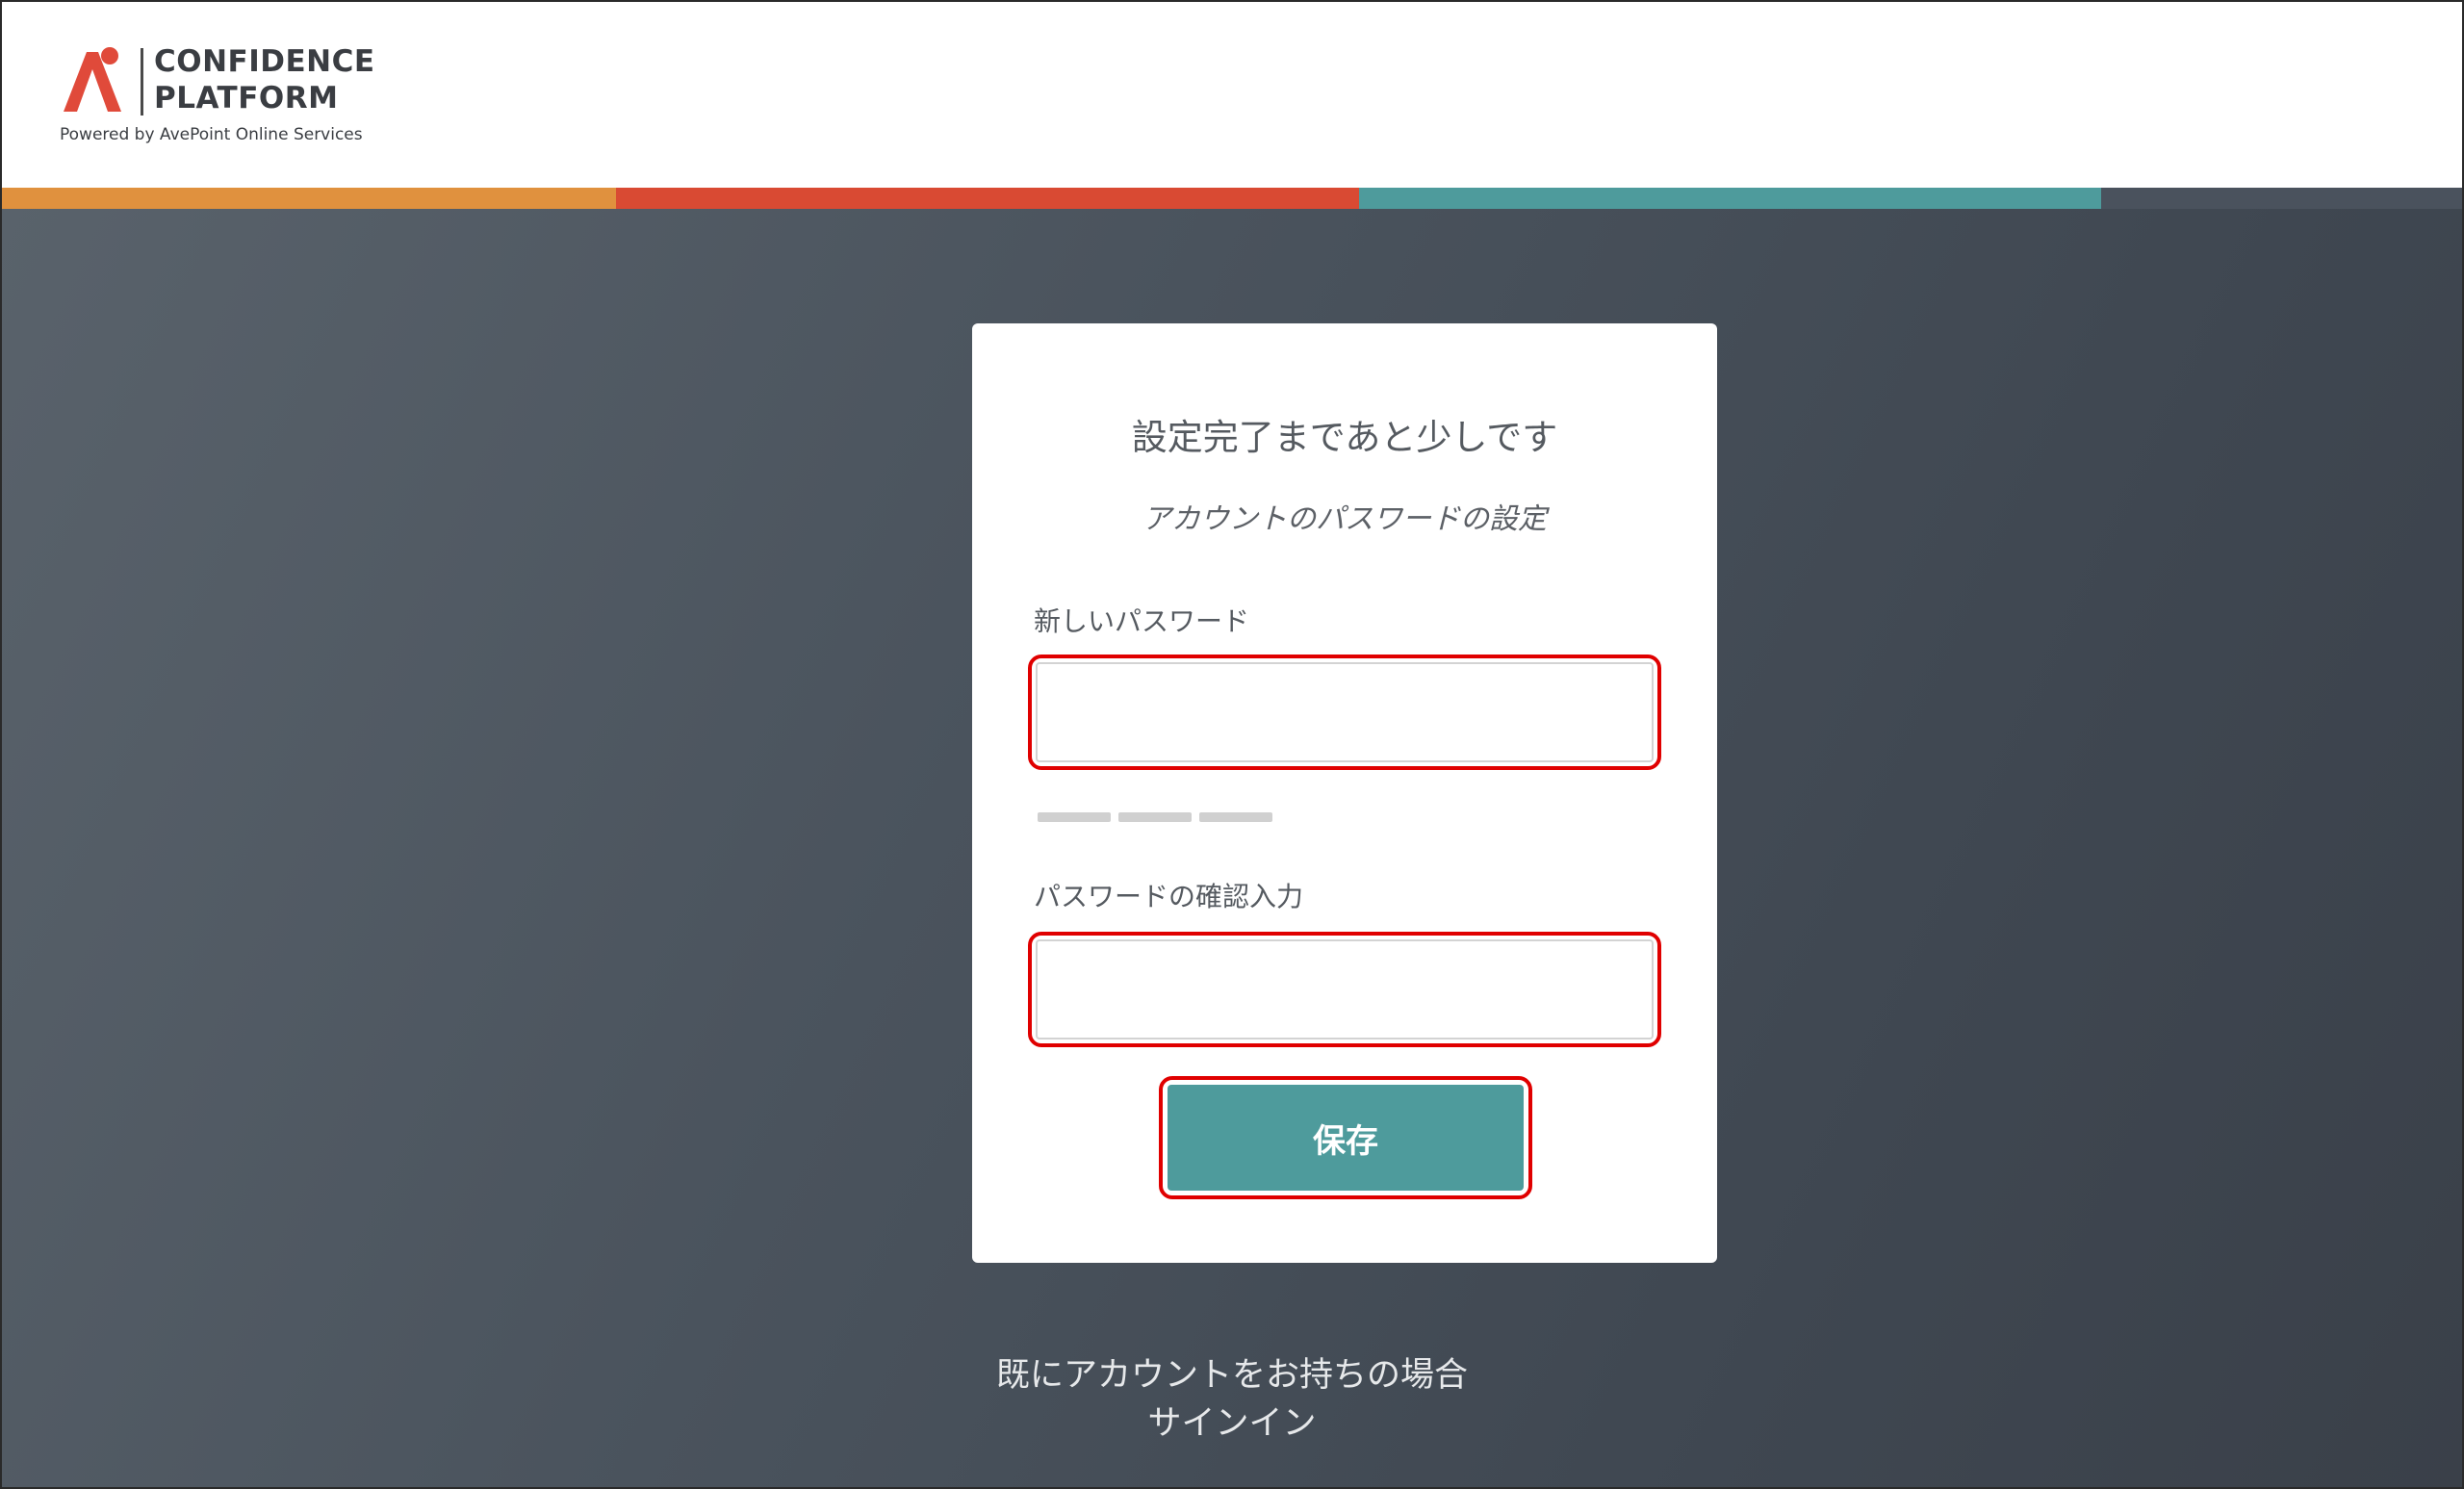 This screenshot has height=1489, width=2464. Describe the element at coordinates (142, 82) in the screenshot. I see `logo-divider` at that location.